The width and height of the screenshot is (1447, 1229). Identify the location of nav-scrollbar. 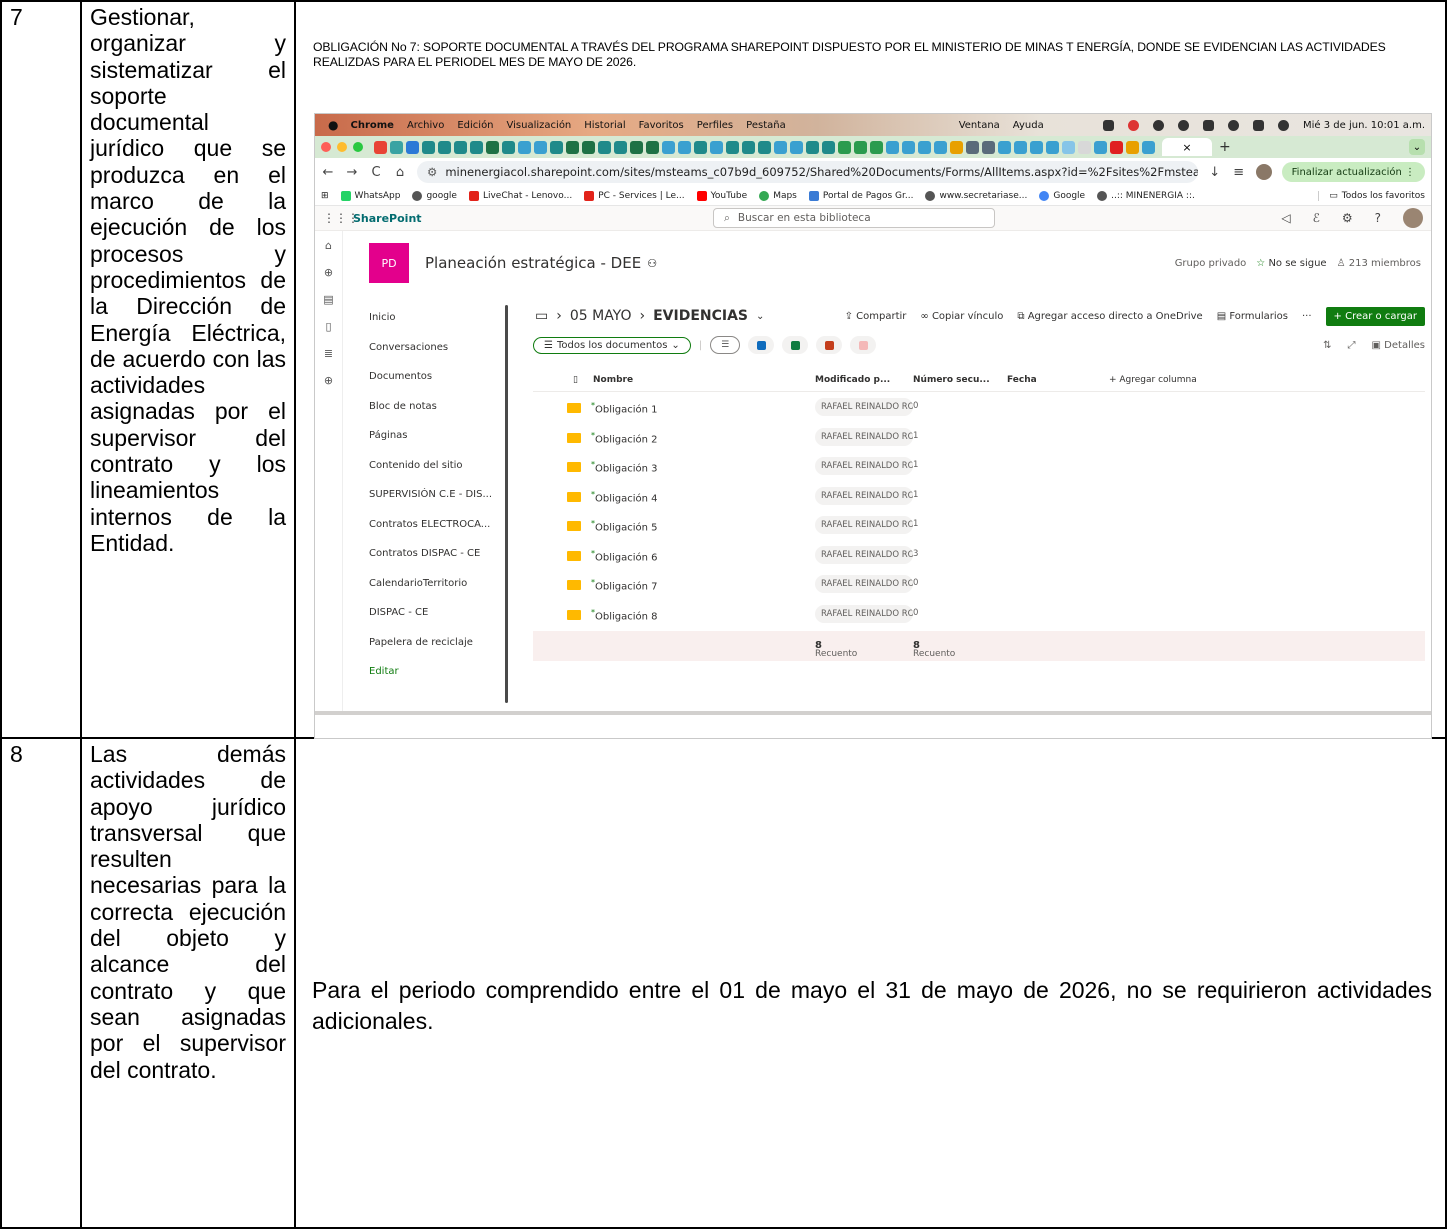
(506, 504).